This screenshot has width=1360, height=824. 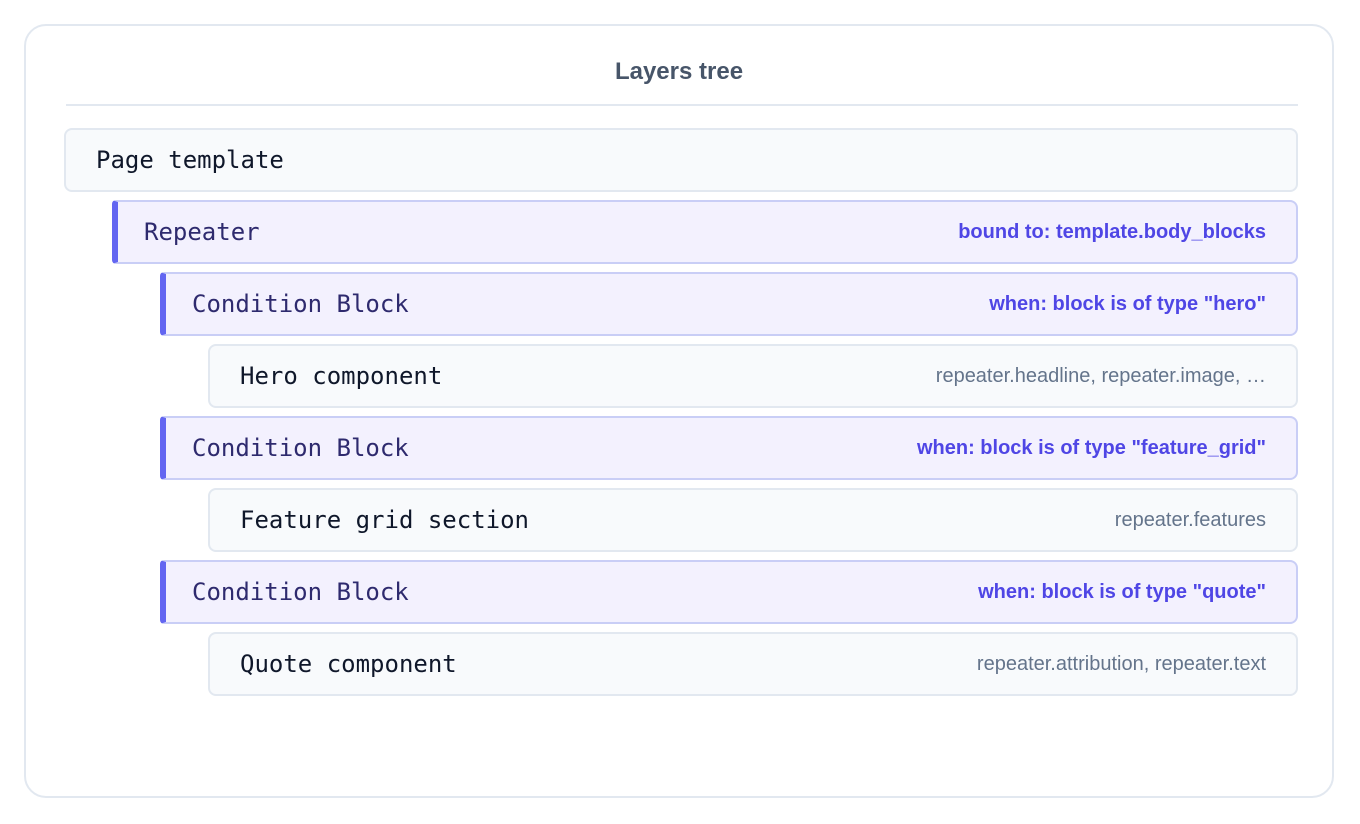 I want to click on node-label: Quote component, so click(x=348, y=664).